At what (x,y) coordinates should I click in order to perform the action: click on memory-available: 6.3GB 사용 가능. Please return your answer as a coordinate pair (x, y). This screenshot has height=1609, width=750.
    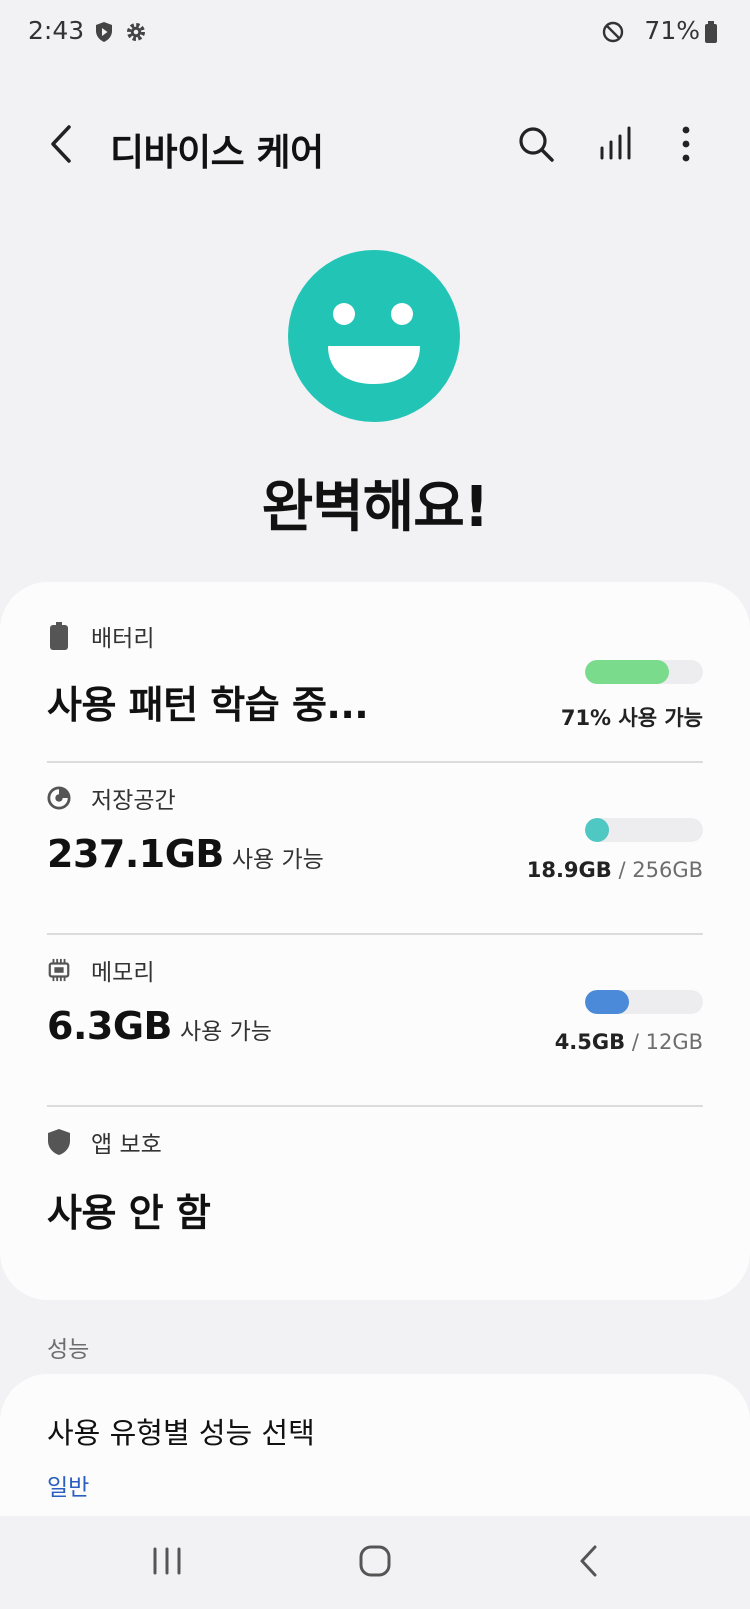
    Looking at the image, I should click on (159, 1026).